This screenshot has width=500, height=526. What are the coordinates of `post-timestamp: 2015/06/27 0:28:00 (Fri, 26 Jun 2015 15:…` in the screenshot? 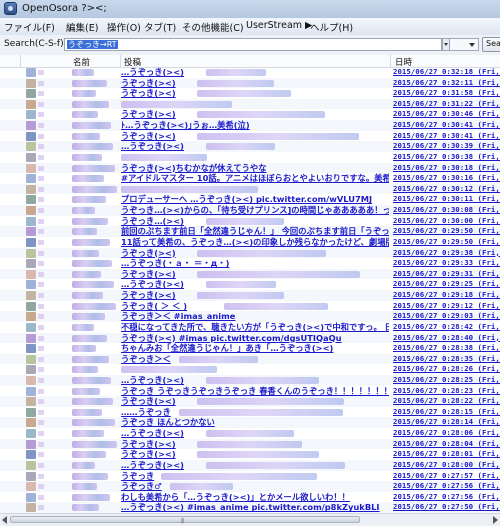 It's located at (446, 465).